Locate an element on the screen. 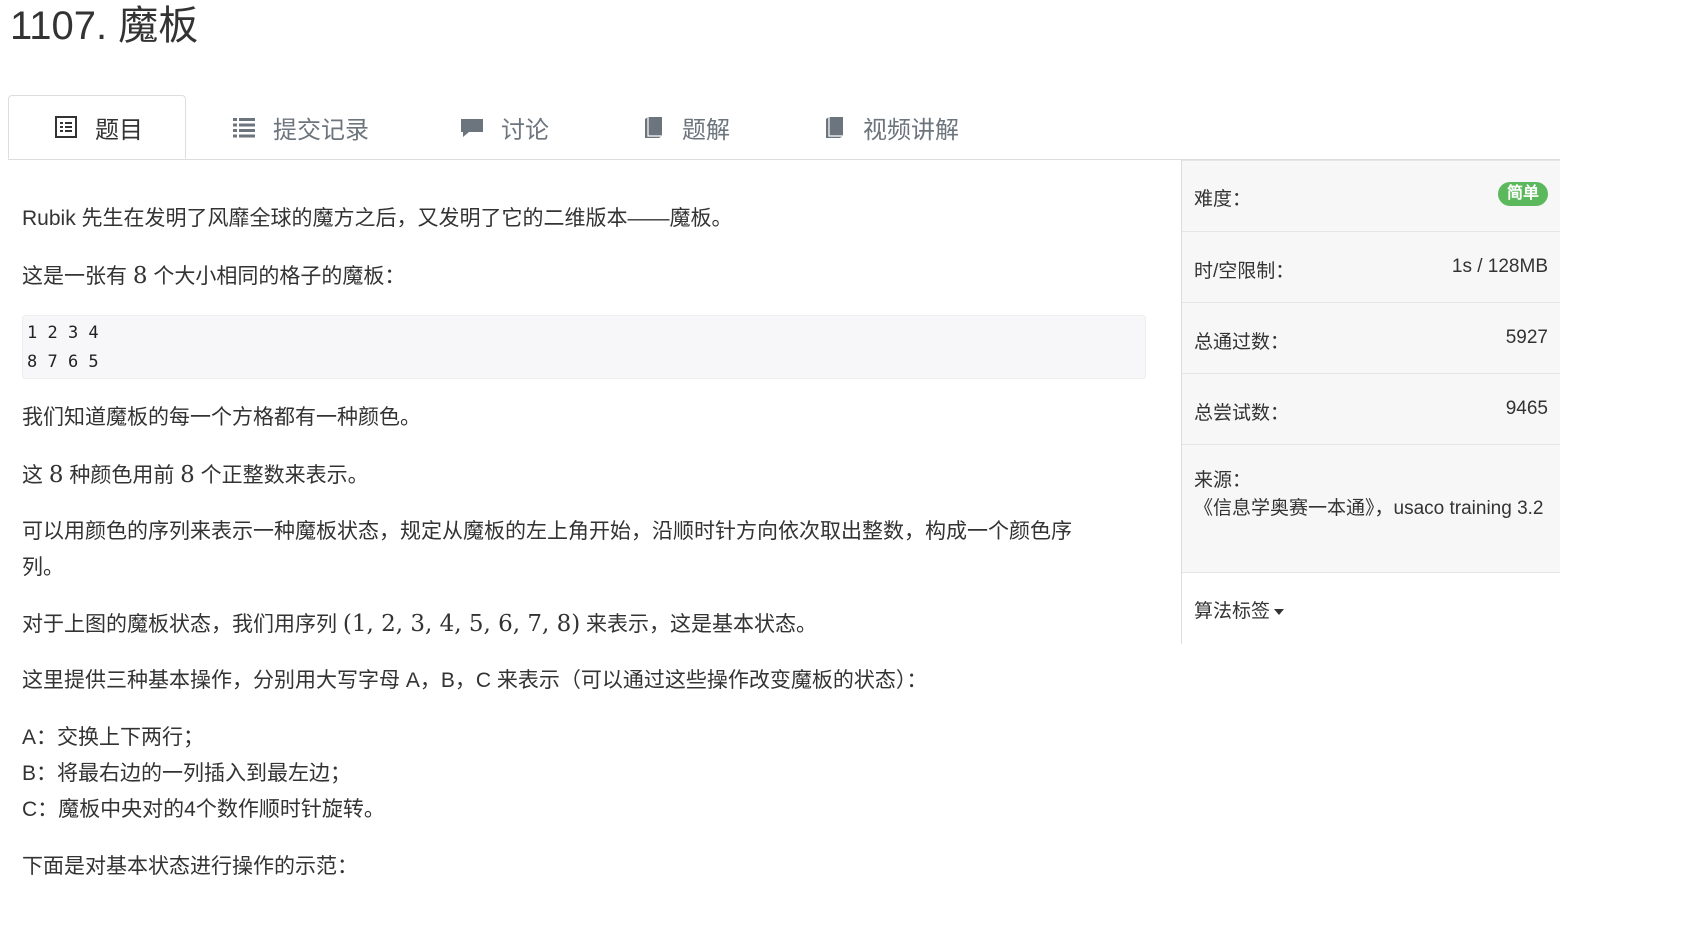  page-title: 1107. 魔板 is located at coordinates (104, 26).